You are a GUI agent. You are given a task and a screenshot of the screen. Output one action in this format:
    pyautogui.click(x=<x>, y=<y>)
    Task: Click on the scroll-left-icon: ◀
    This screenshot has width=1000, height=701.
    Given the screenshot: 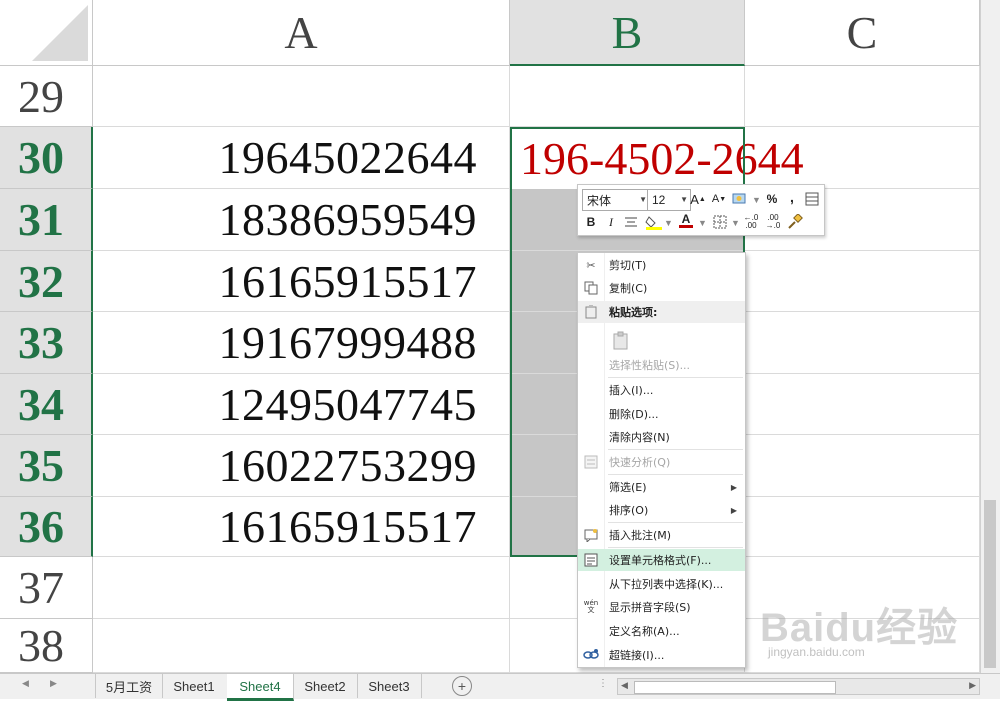 What is the action you would take?
    pyautogui.click(x=624, y=685)
    